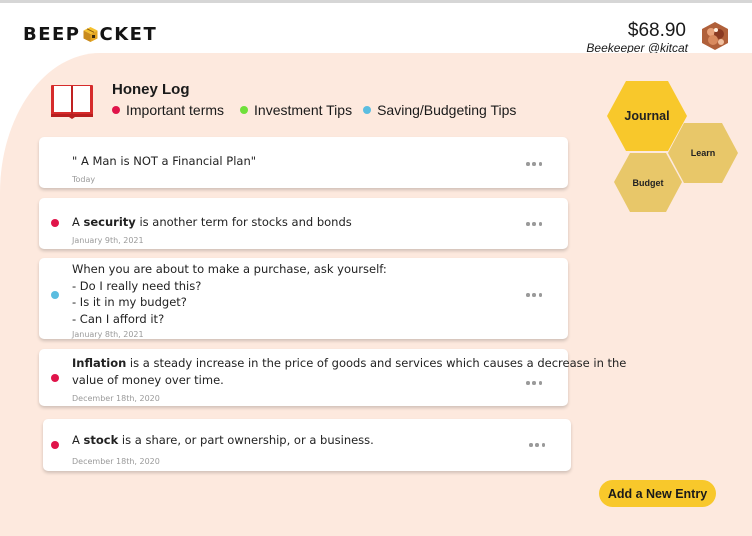  Describe the element at coordinates (148, 380) in the screenshot. I see `entry-text-line: value of money over time.` at that location.